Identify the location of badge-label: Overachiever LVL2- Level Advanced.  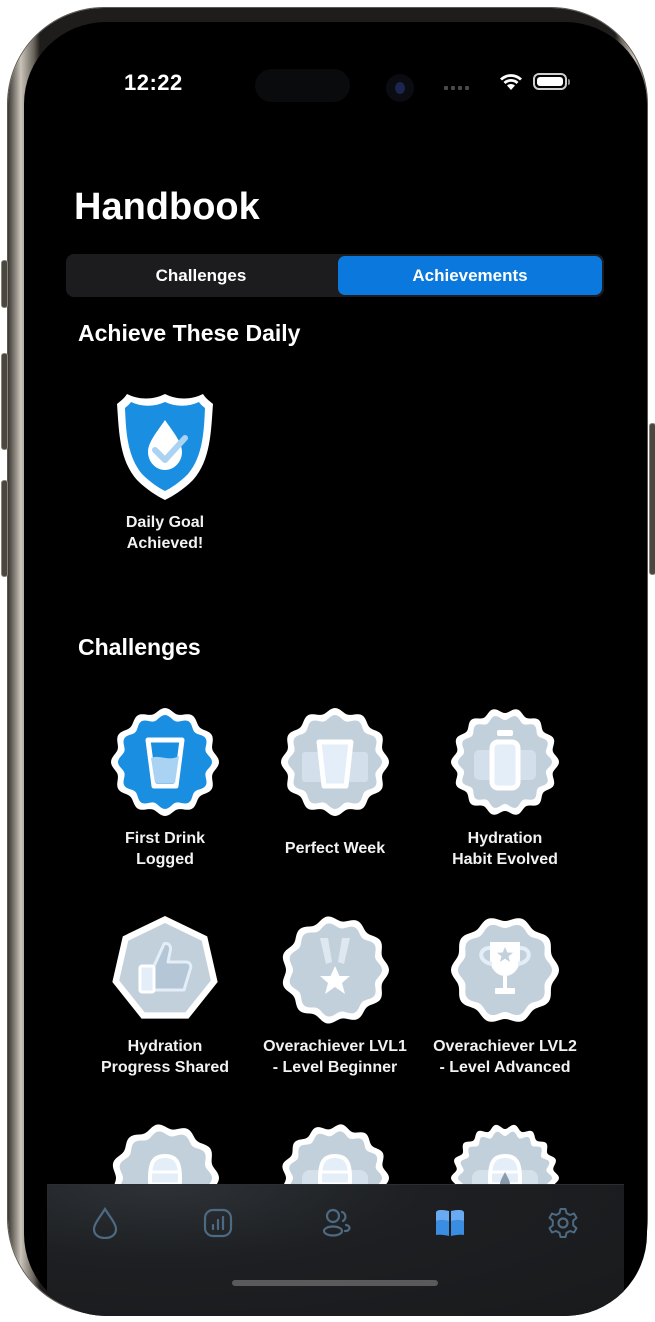
(505, 1057).